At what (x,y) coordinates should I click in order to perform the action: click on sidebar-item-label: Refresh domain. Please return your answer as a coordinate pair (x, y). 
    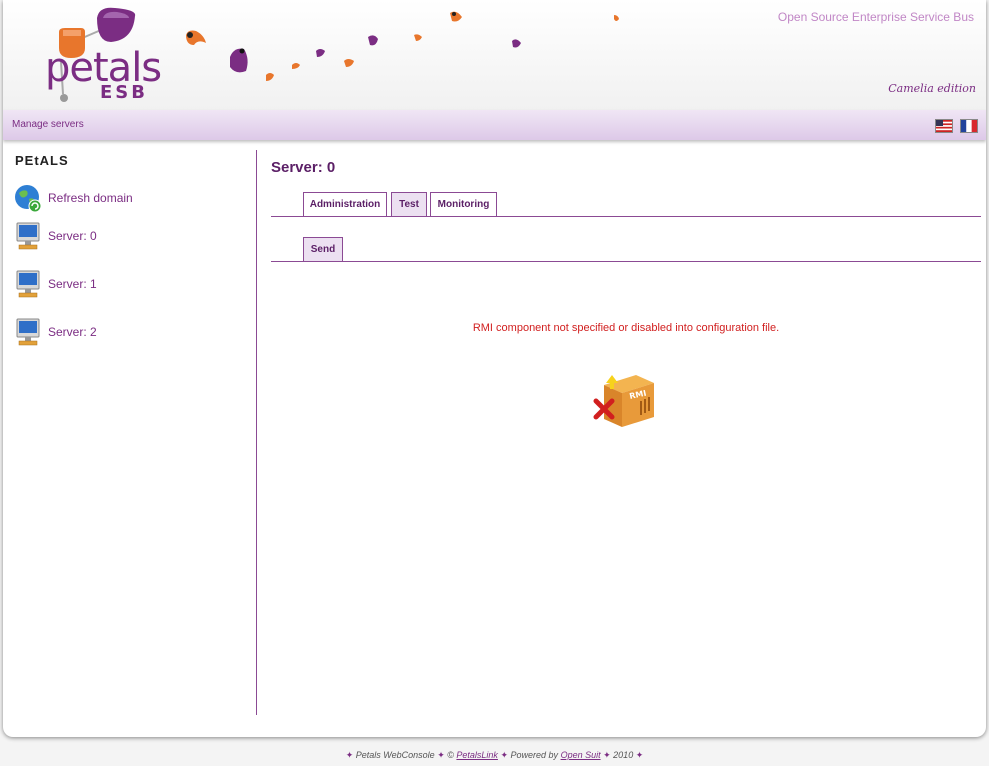
    Looking at the image, I should click on (90, 198).